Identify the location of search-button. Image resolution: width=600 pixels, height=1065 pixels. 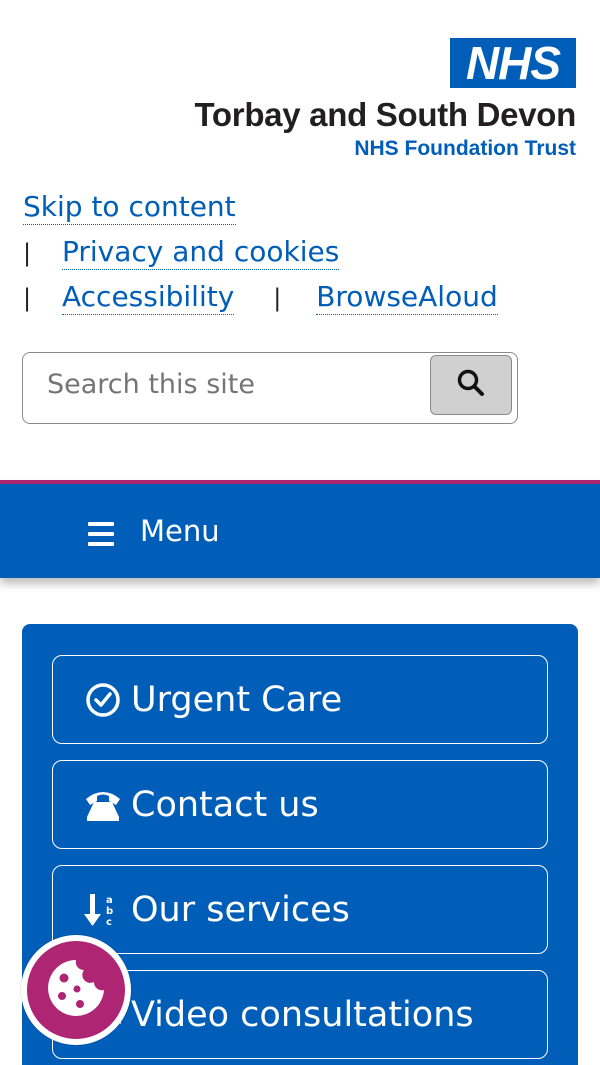
(471, 385).